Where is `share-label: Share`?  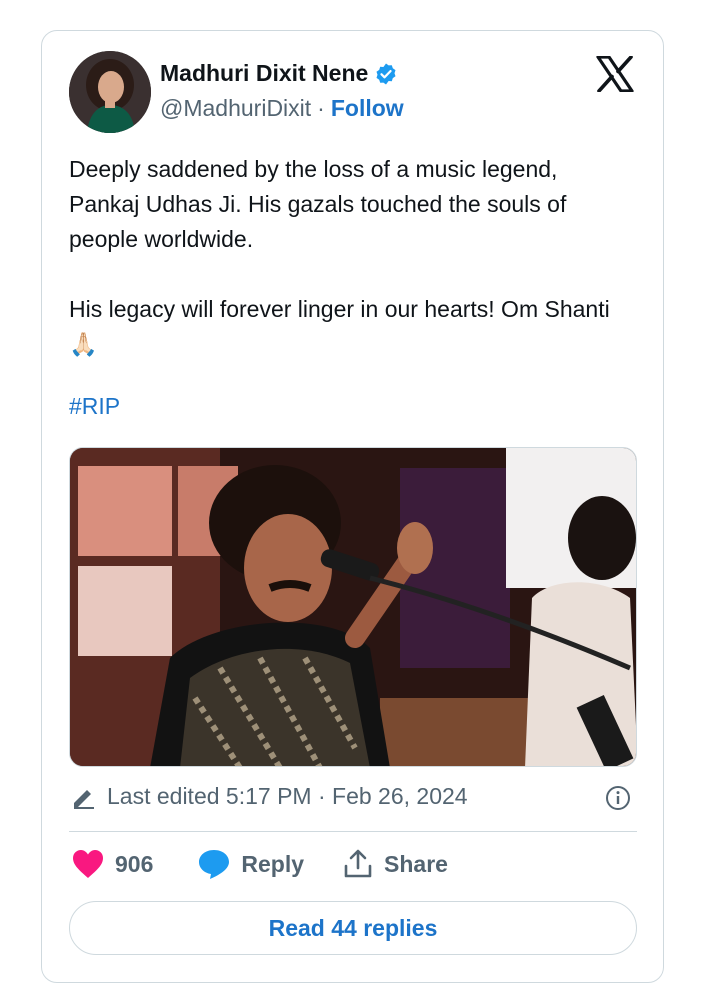
share-label: Share is located at coordinates (416, 863).